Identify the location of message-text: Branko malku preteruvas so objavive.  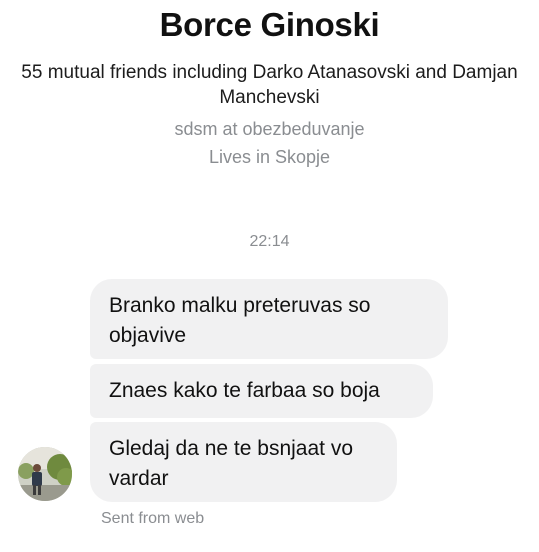
(240, 320).